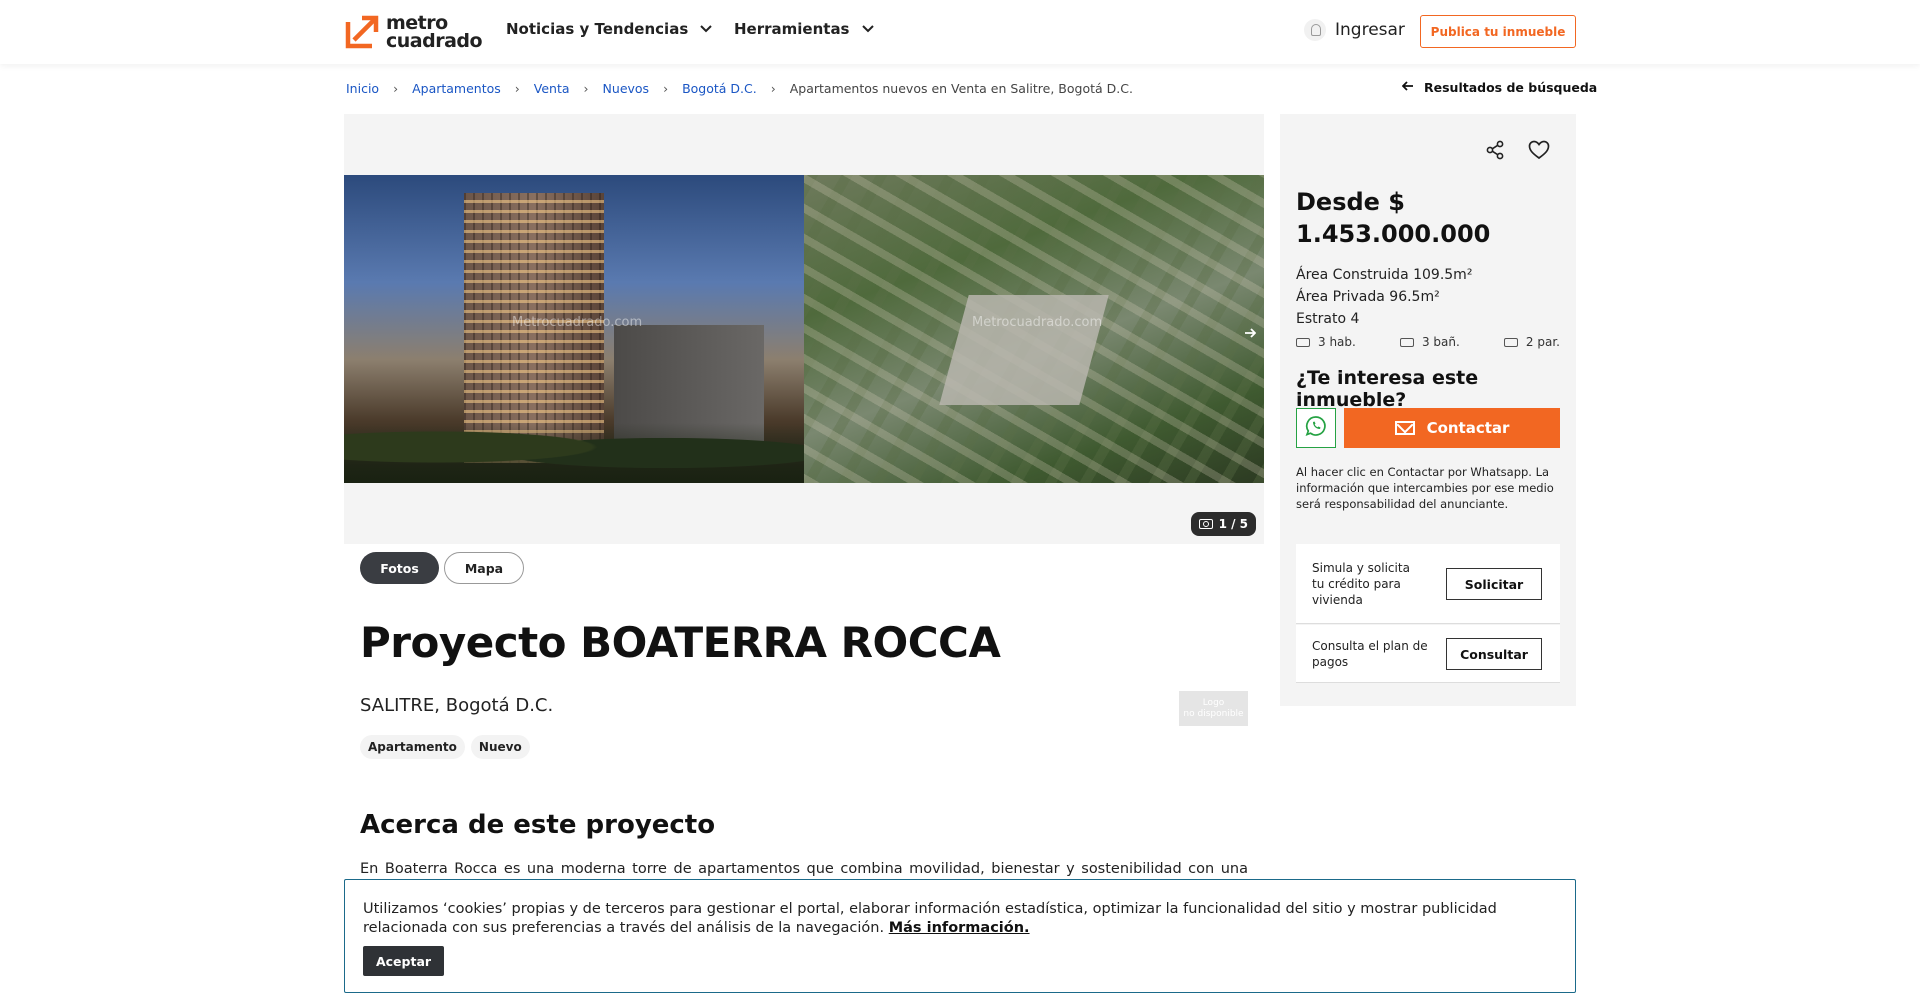 This screenshot has height=993, width=1920. What do you see at coordinates (403, 961) in the screenshot?
I see `accept-cookies-button: Aceptar` at bounding box center [403, 961].